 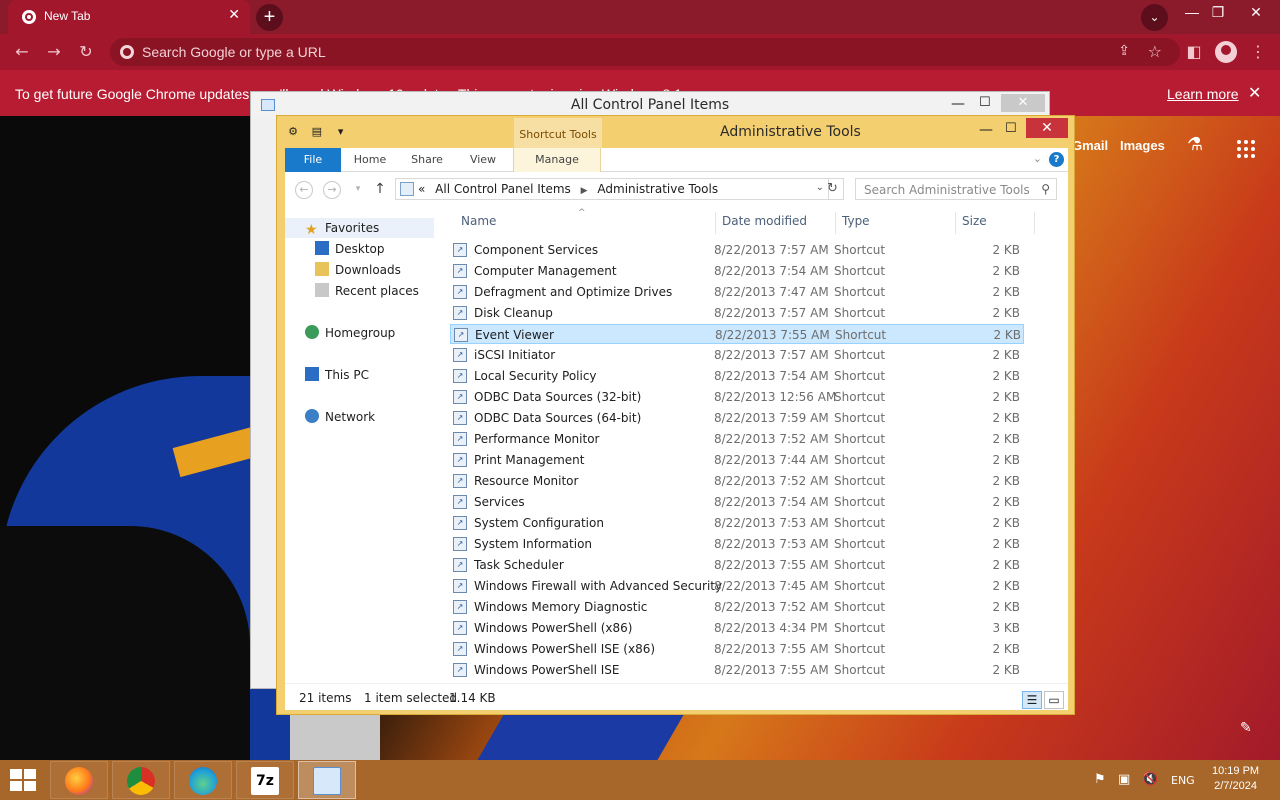 I want to click on infobar-close-icon: ✕, so click(x=1254, y=92).